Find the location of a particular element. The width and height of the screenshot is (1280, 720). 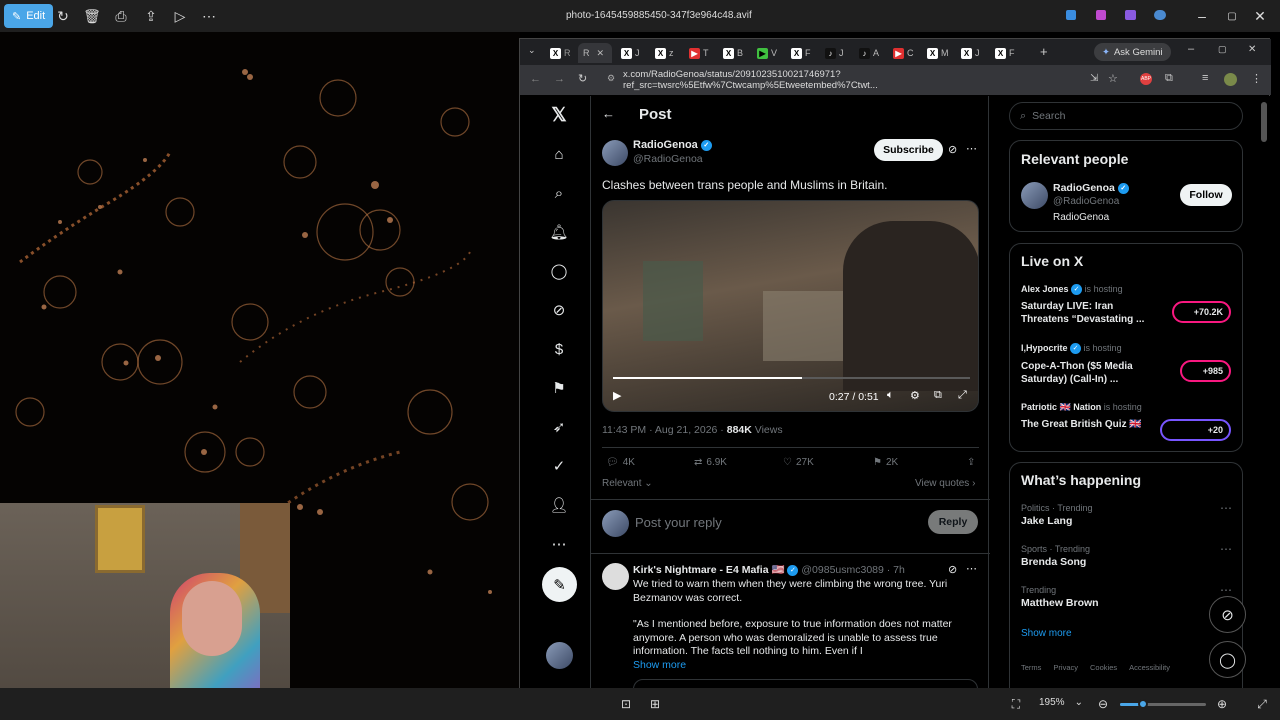

tab-7: ▶ V is located at coordinates (769, 53).